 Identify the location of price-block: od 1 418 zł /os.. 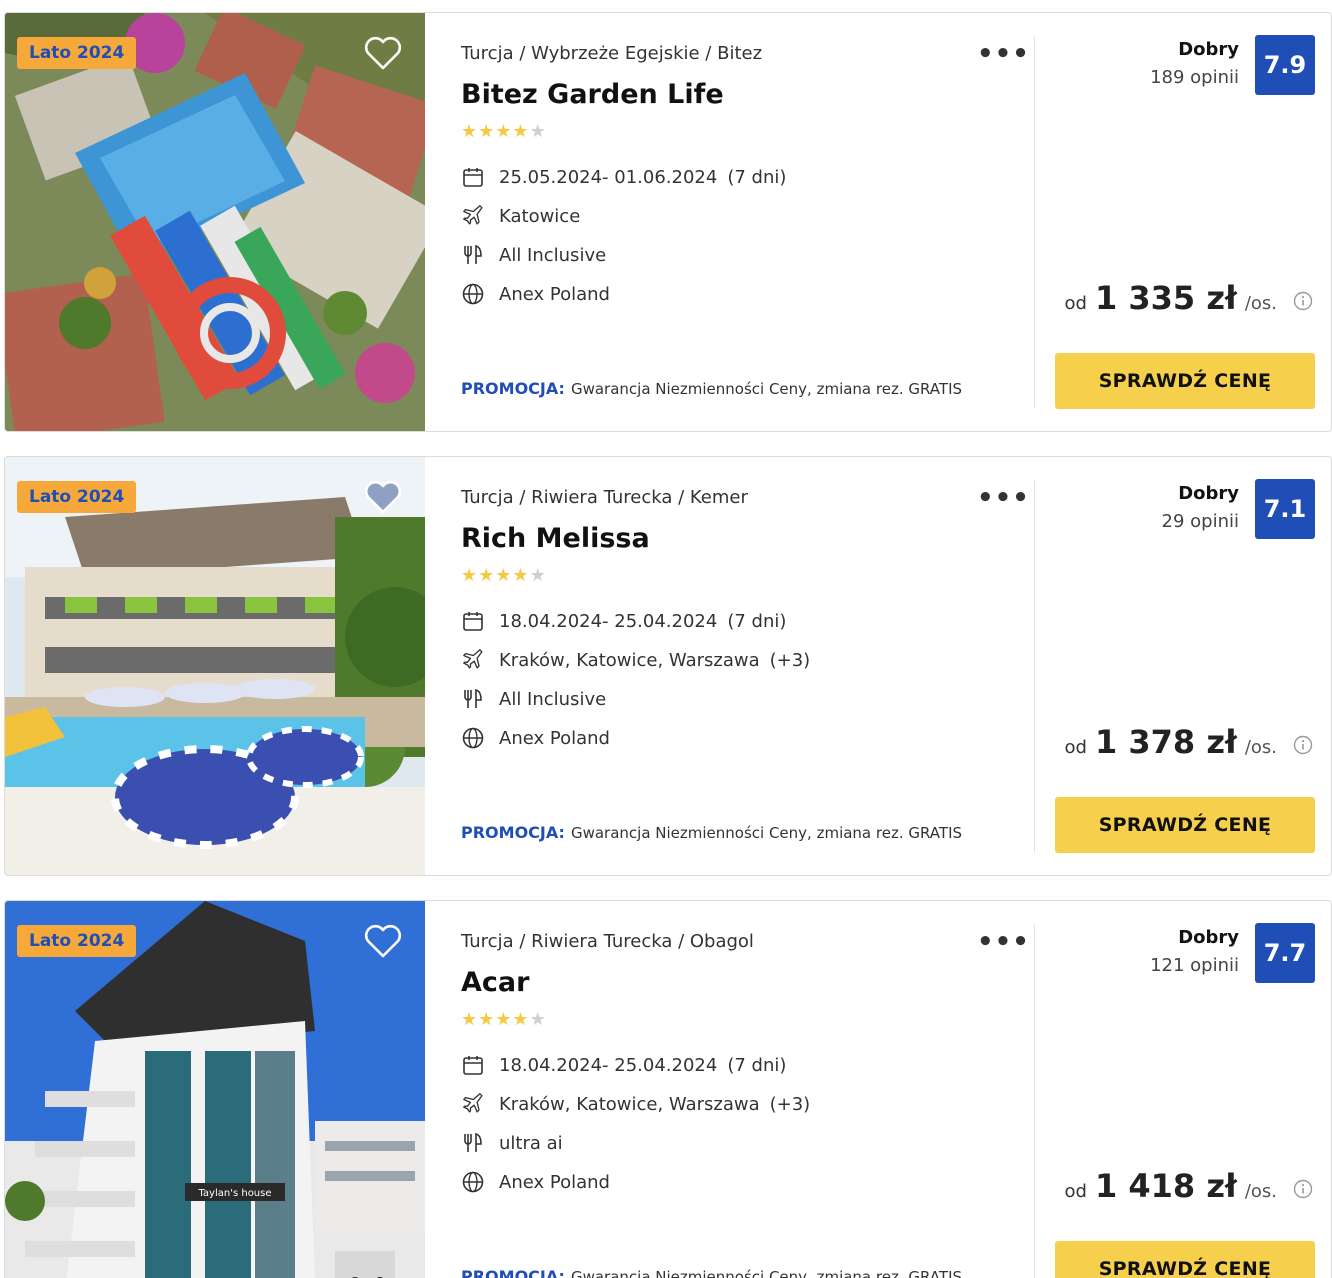
(1189, 1186).